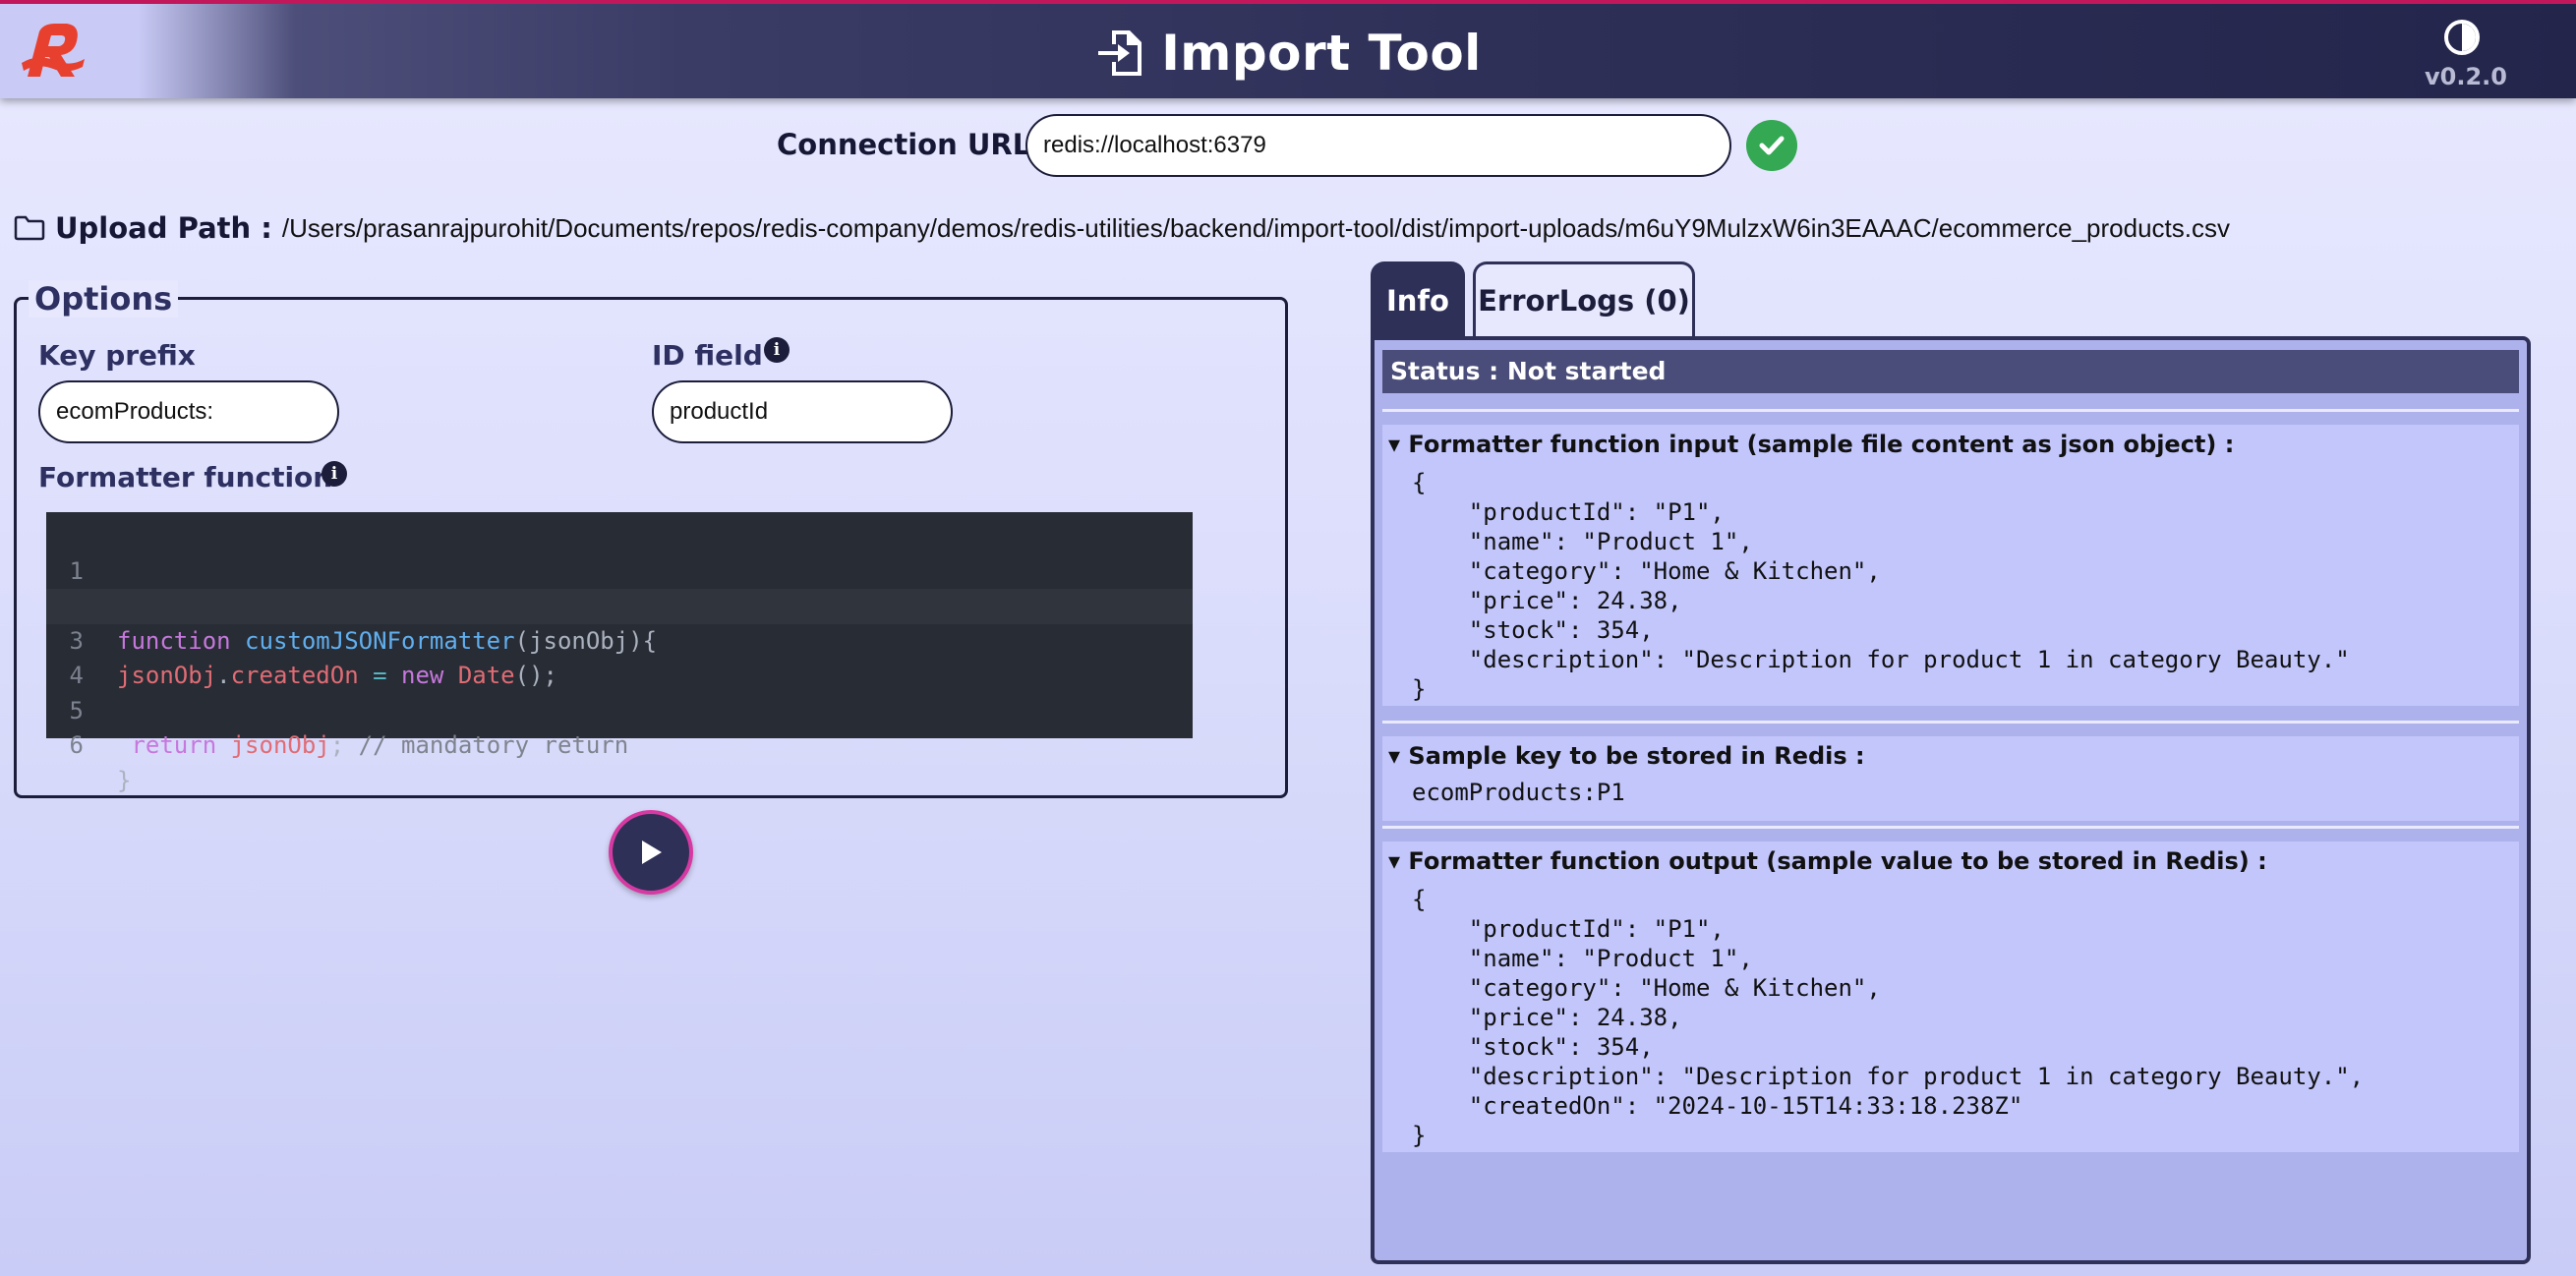  I want to click on file-import-icon, so click(1120, 53).